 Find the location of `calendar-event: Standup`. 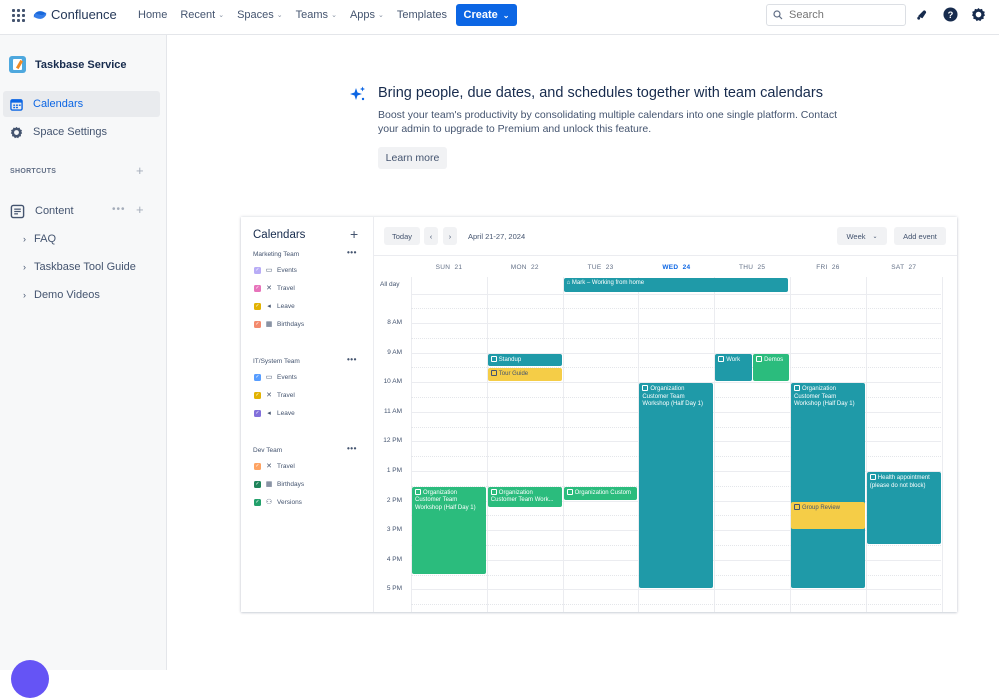

calendar-event: Standup is located at coordinates (524, 360).